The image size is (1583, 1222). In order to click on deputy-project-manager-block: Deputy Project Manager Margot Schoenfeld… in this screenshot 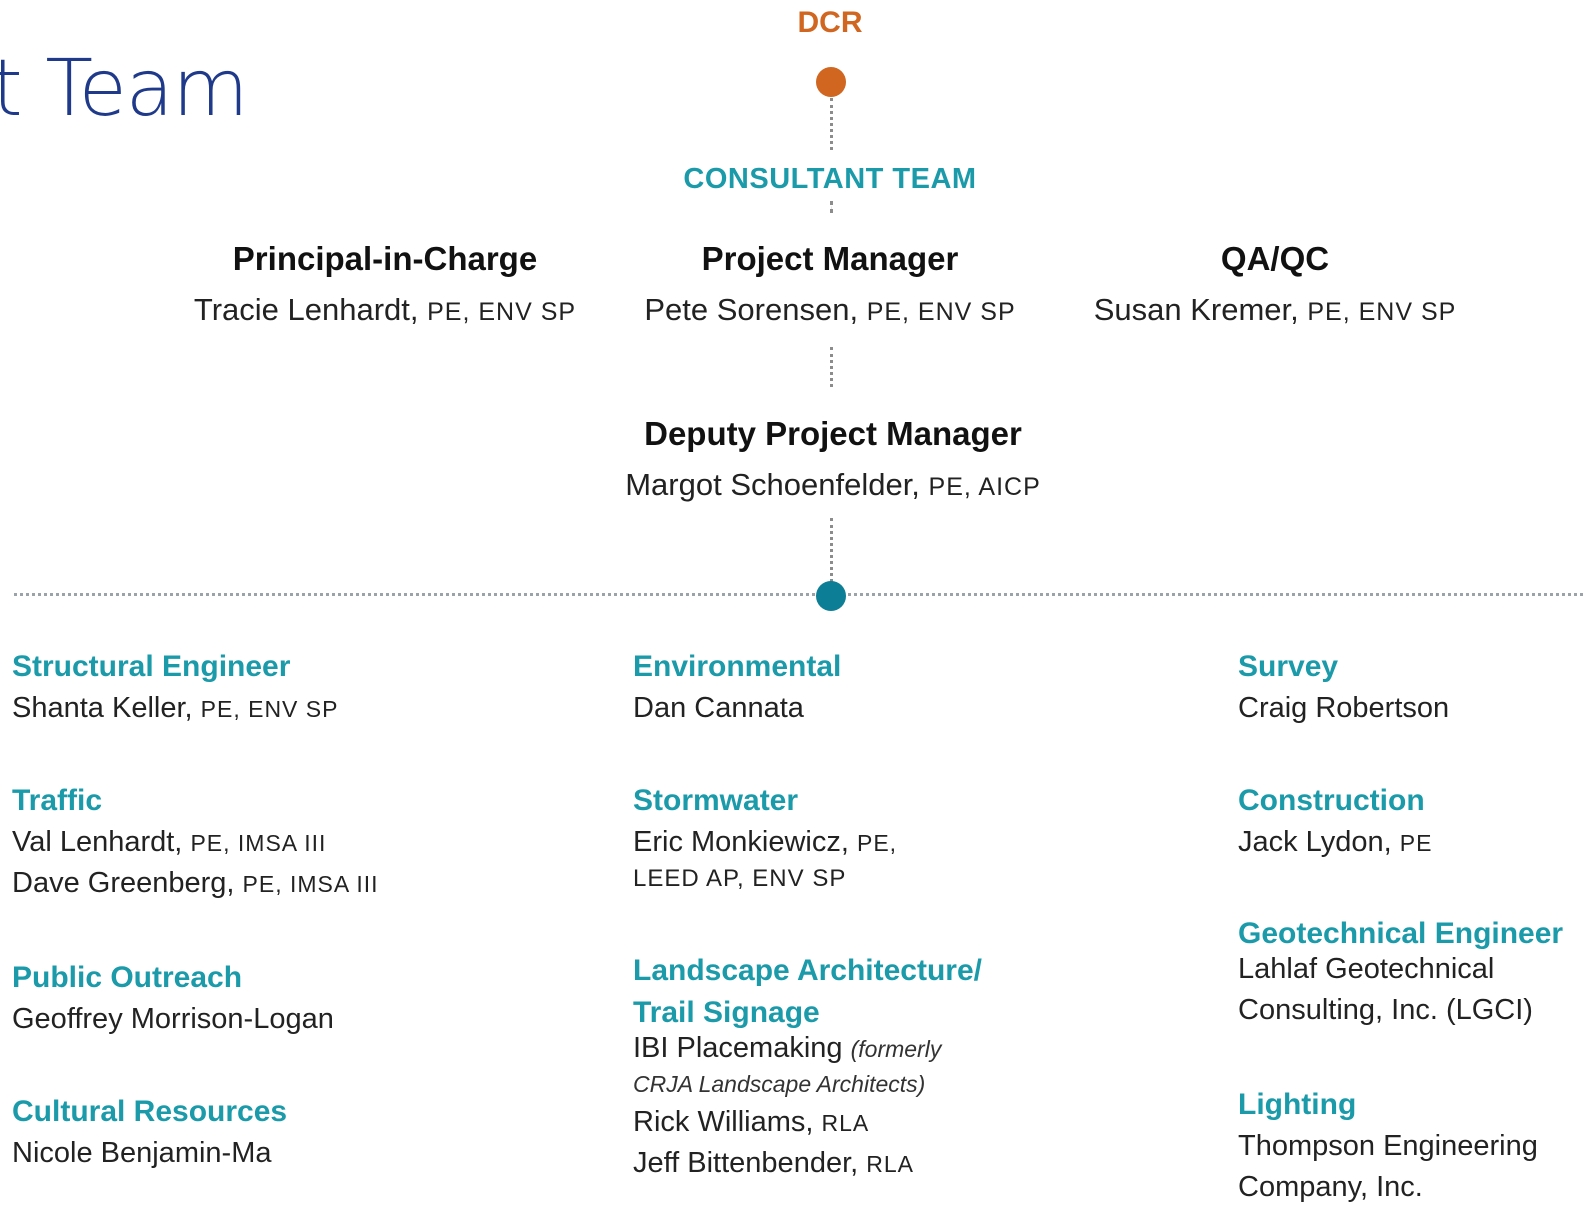, I will do `click(833, 459)`.